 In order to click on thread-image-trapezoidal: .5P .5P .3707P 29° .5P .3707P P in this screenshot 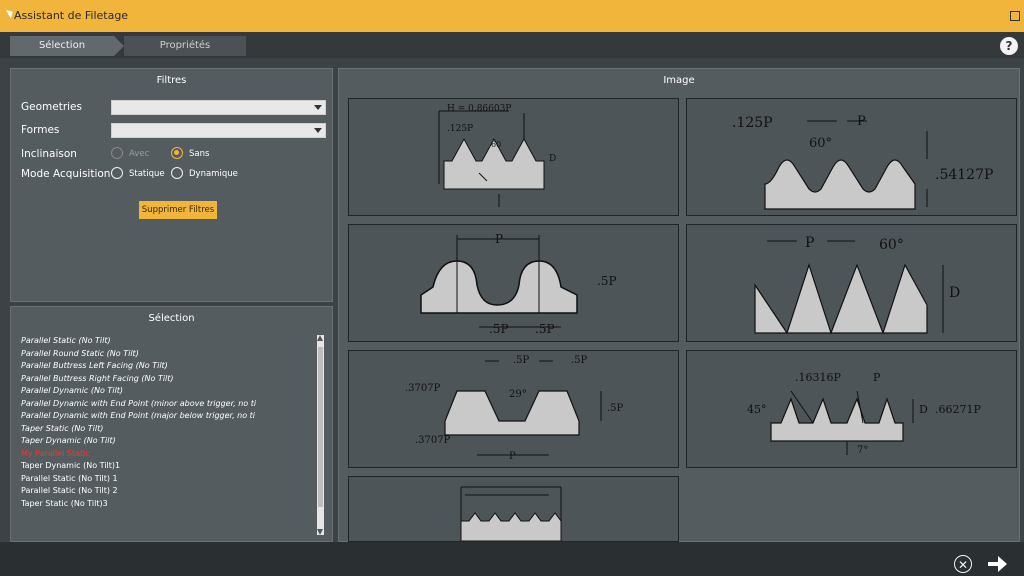, I will do `click(513, 409)`.